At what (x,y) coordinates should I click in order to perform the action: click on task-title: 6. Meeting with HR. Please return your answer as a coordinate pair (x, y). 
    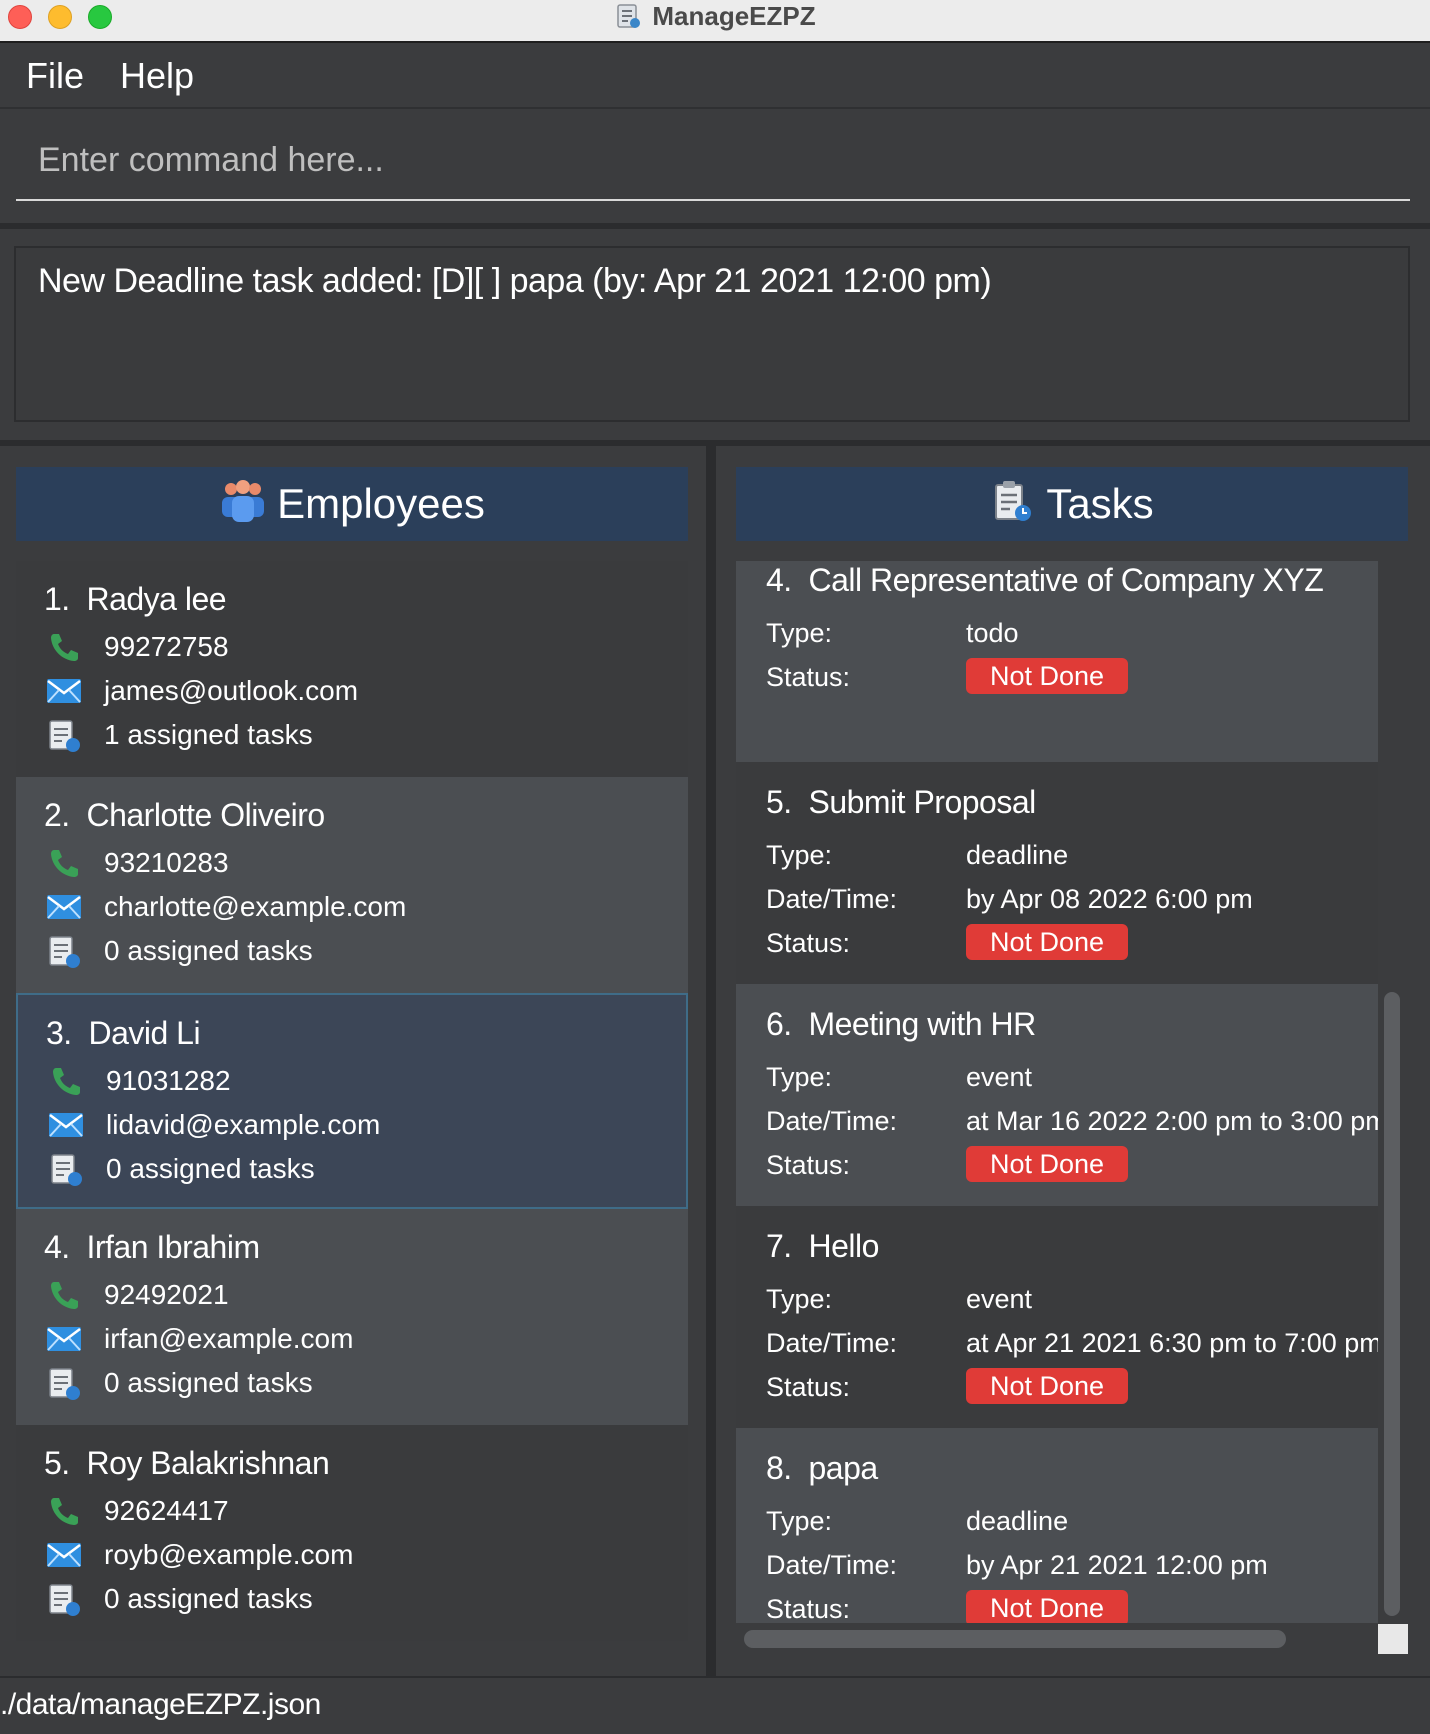
    Looking at the image, I should click on (901, 1024).